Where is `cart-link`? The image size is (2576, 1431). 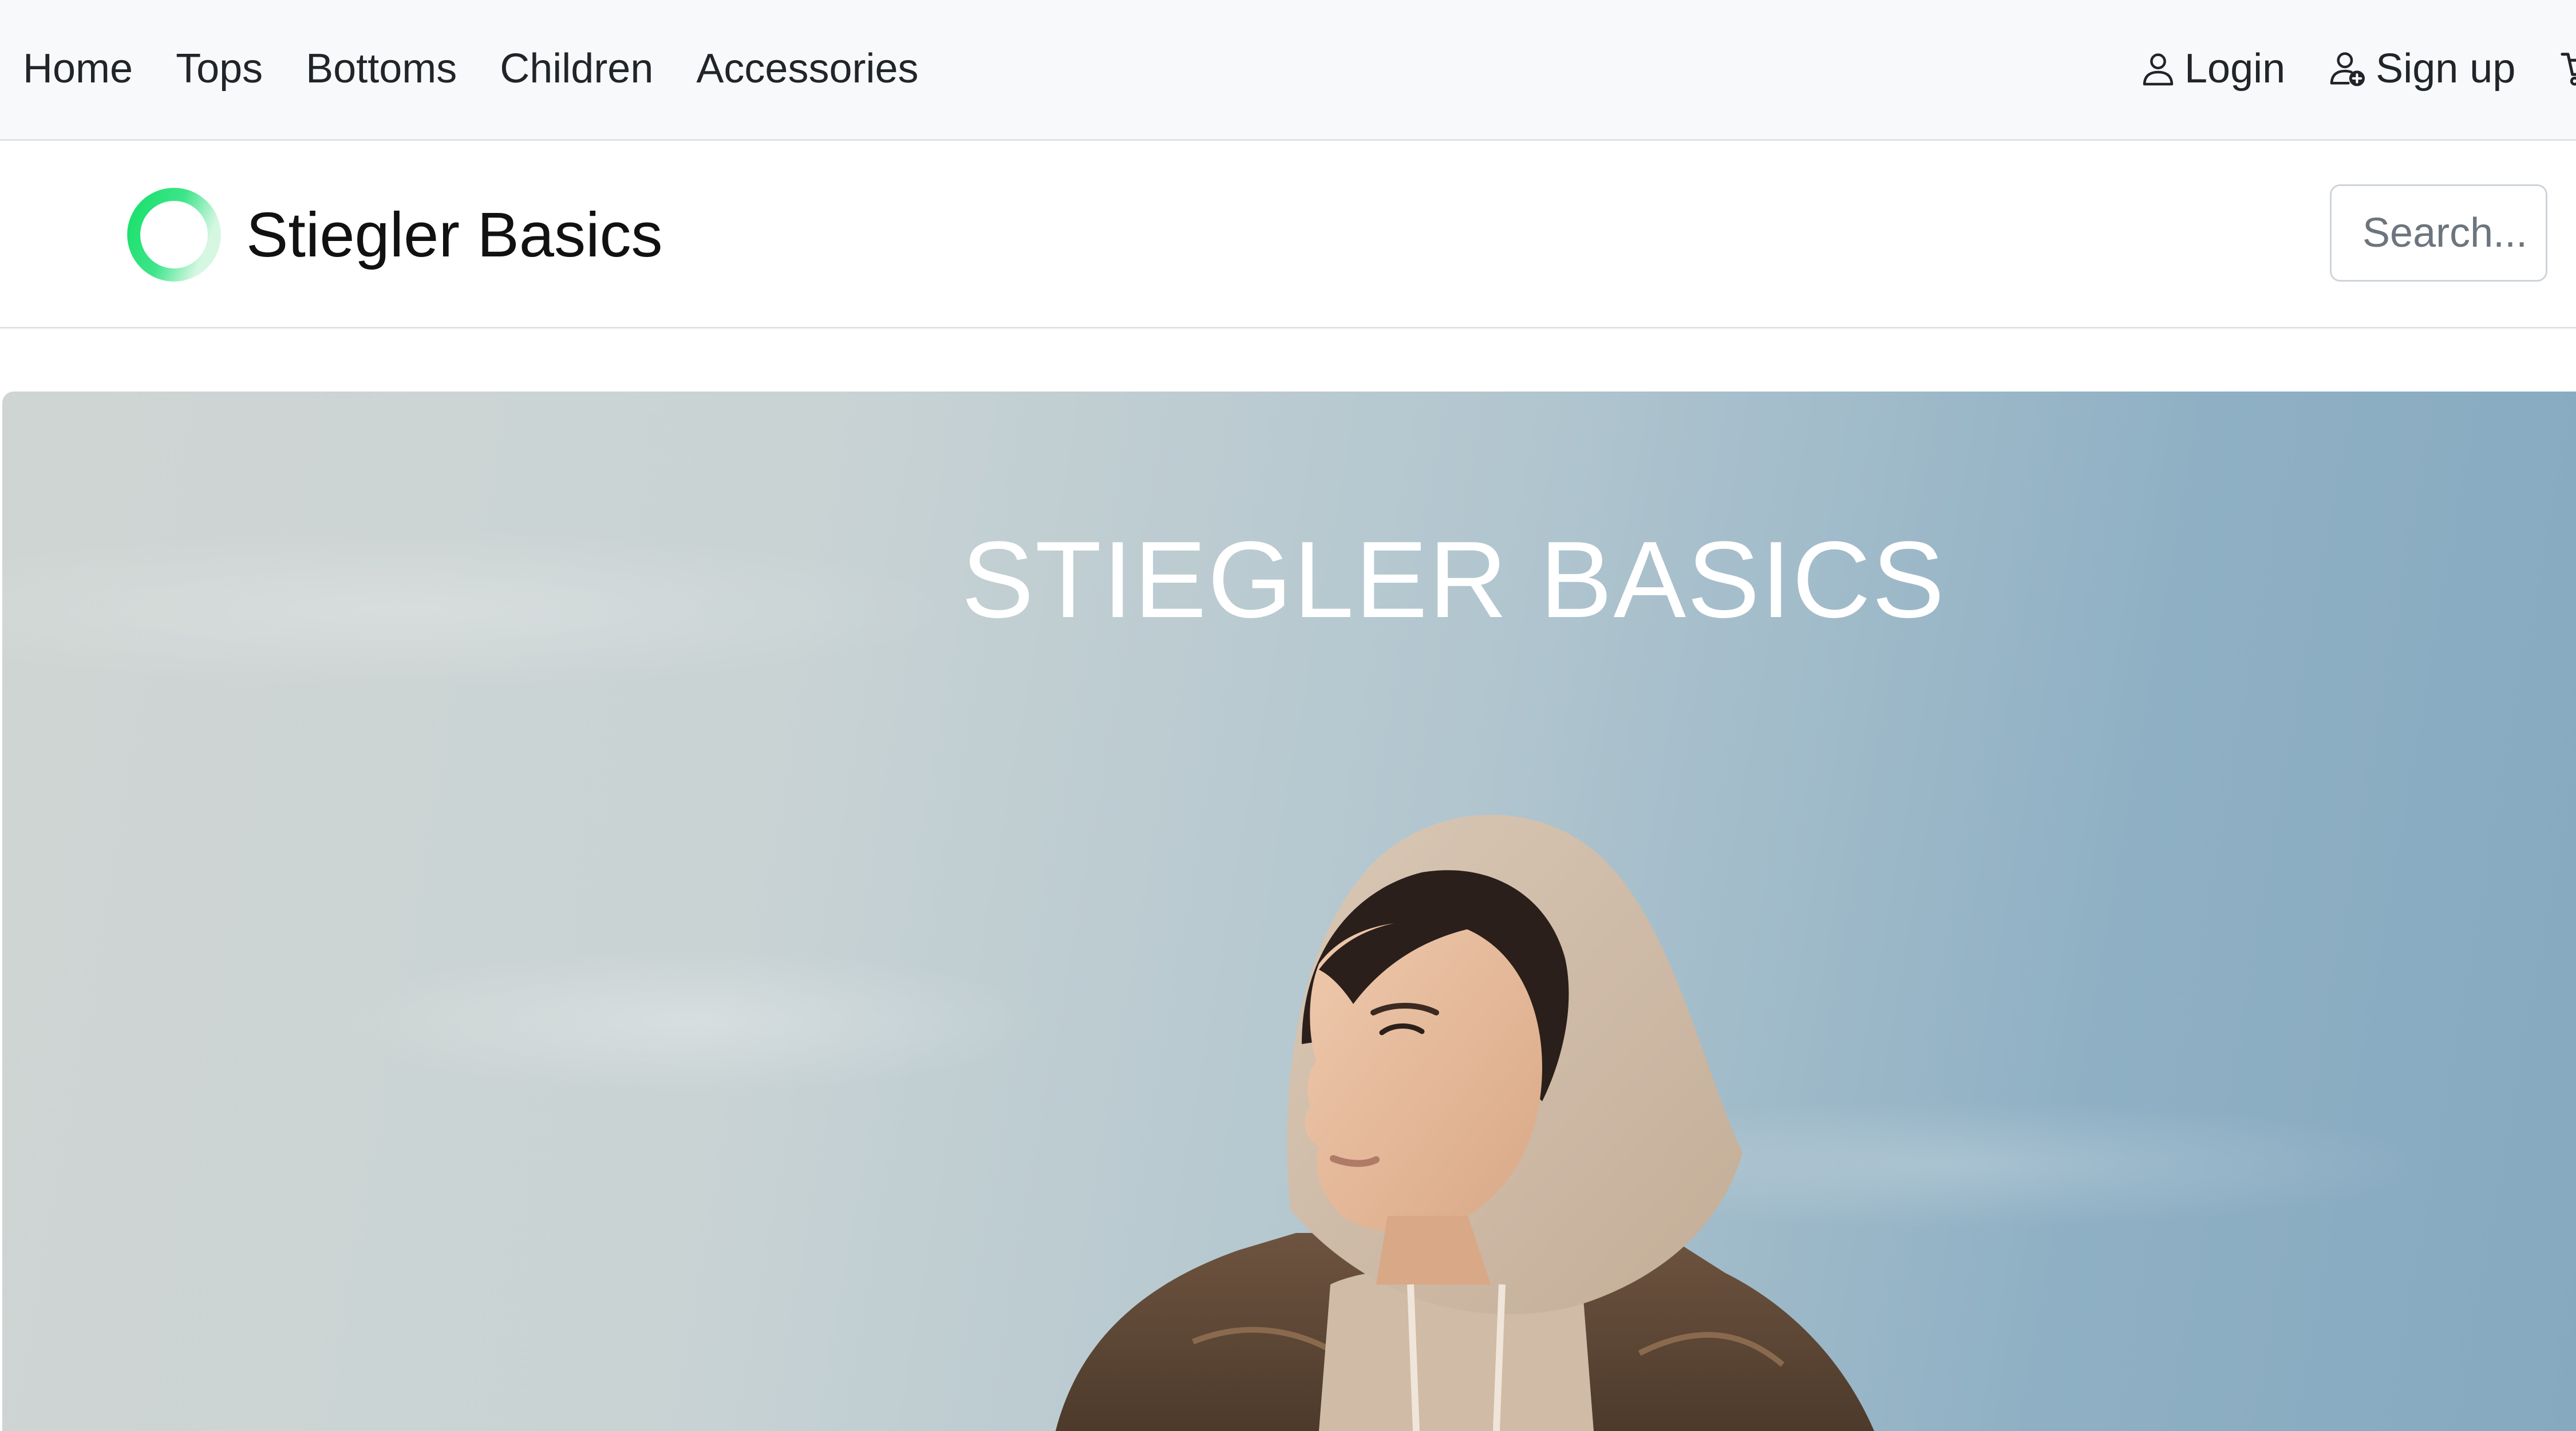
cart-link is located at coordinates (2568, 68).